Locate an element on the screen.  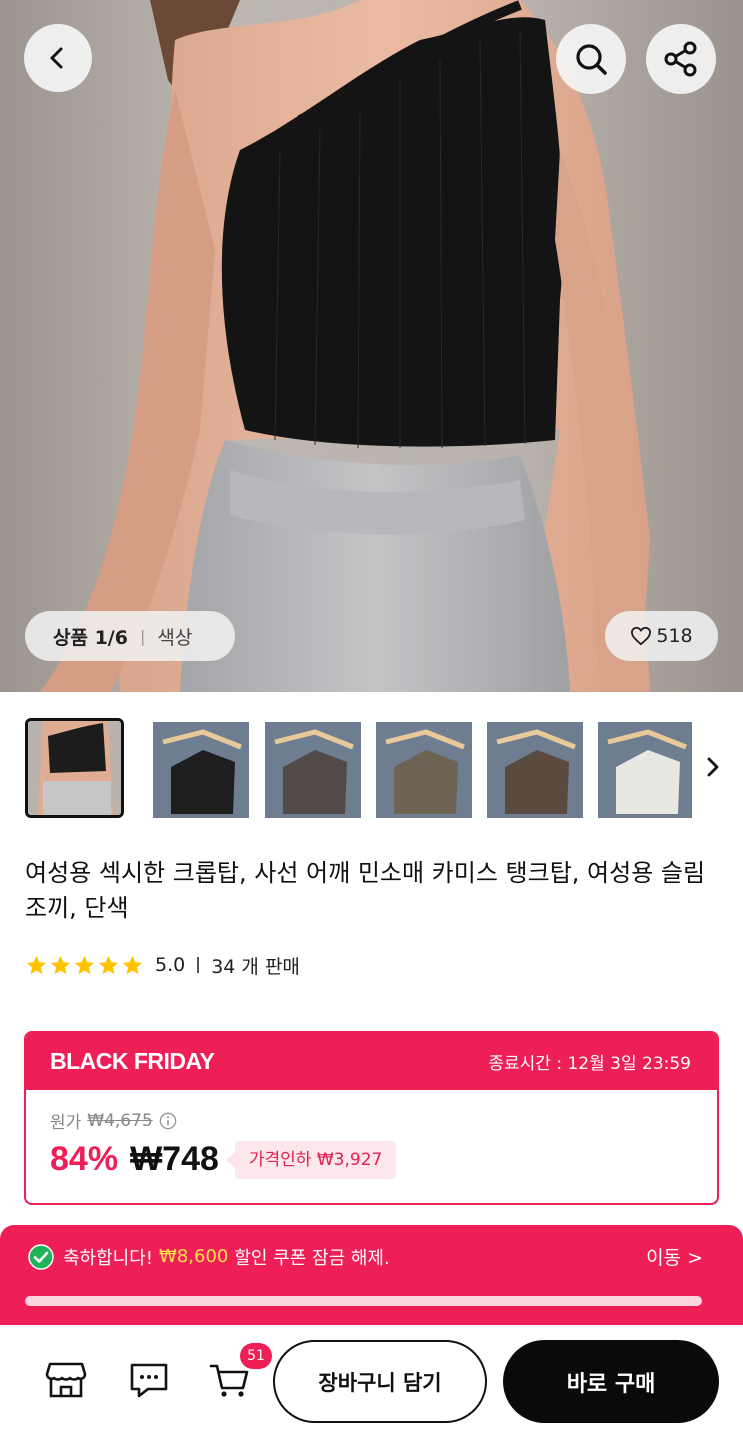
search-icon is located at coordinates (591, 59).